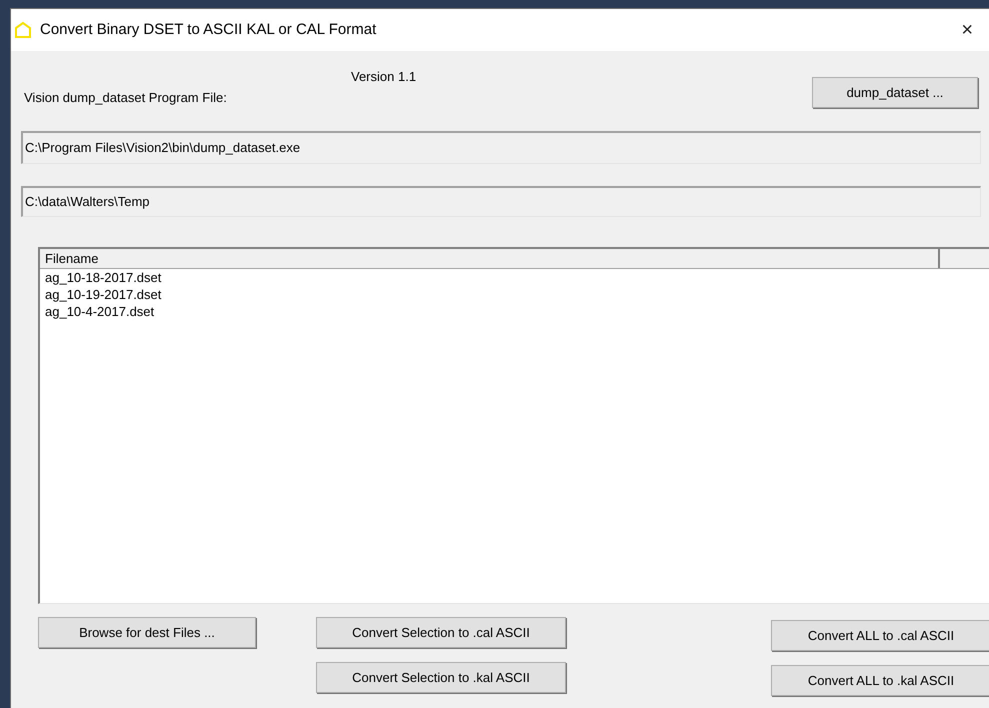  Describe the element at coordinates (383, 77) in the screenshot. I see `version-label: Version 1.1` at that location.